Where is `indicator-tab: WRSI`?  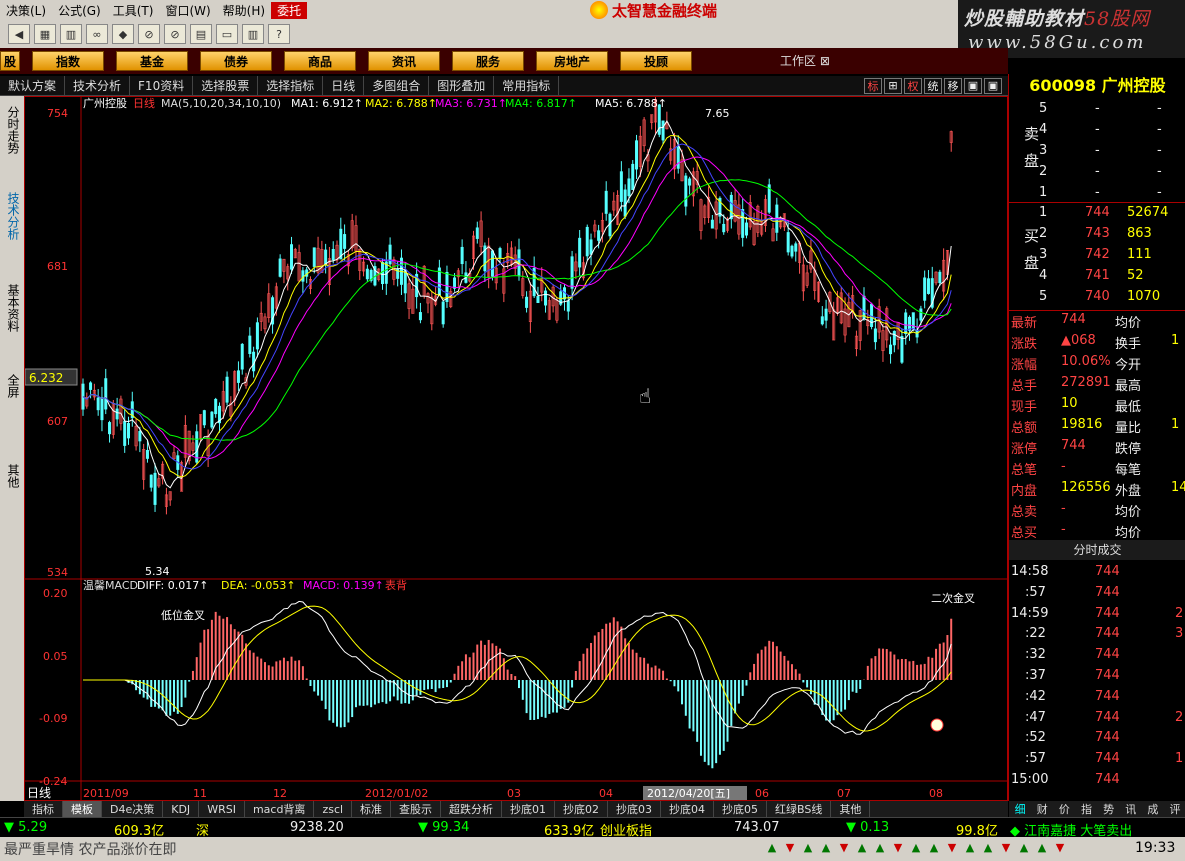 indicator-tab: WRSI is located at coordinates (222, 809).